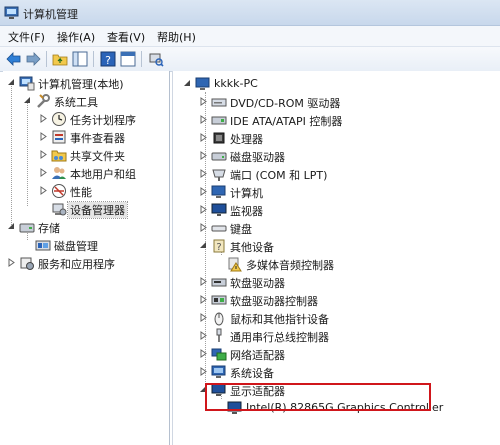  What do you see at coordinates (349, 102) in the screenshot?
I see `device-node-dvd-drive: DVD/CD-ROM 驱动器` at bounding box center [349, 102].